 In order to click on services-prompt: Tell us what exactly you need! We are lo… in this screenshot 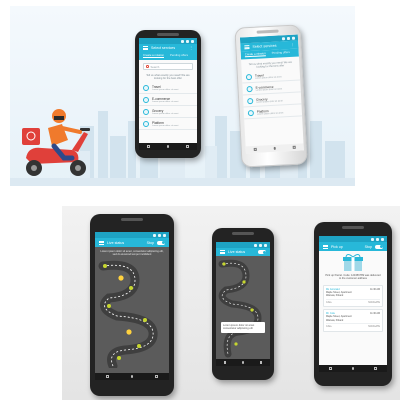, I will do `click(168, 77)`.